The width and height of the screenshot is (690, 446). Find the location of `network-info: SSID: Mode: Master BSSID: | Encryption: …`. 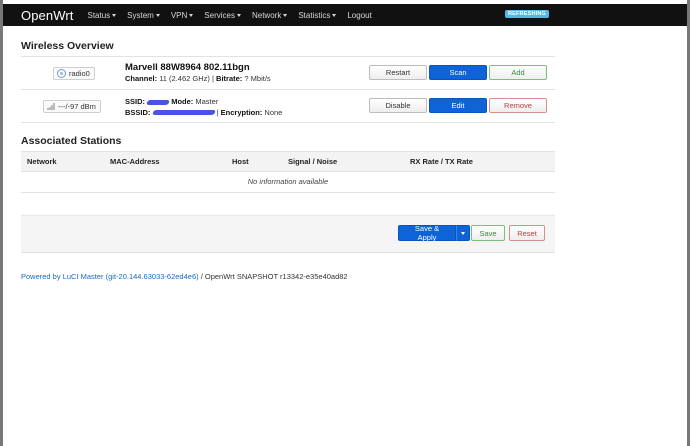

network-info: SSID: Mode: Master BSSID: | Encryption: … is located at coordinates (203, 107).